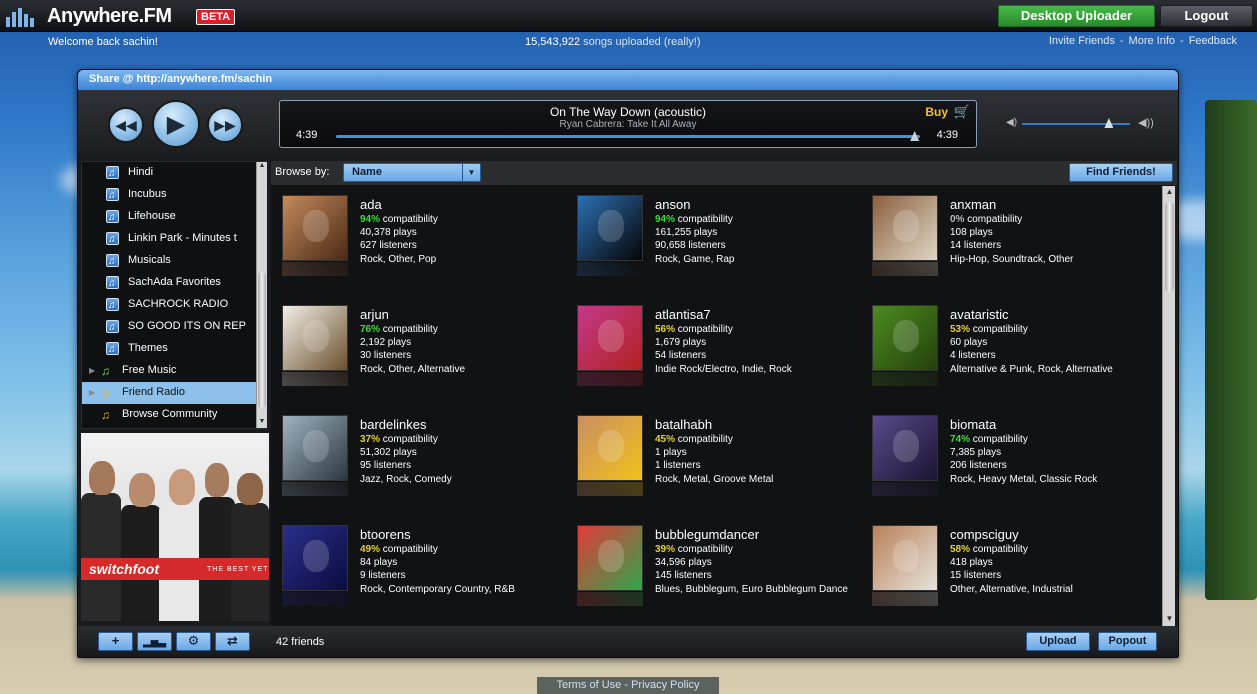 The height and width of the screenshot is (694, 1257). What do you see at coordinates (671, 452) in the screenshot?
I see `friend-plays: 1 plays` at bounding box center [671, 452].